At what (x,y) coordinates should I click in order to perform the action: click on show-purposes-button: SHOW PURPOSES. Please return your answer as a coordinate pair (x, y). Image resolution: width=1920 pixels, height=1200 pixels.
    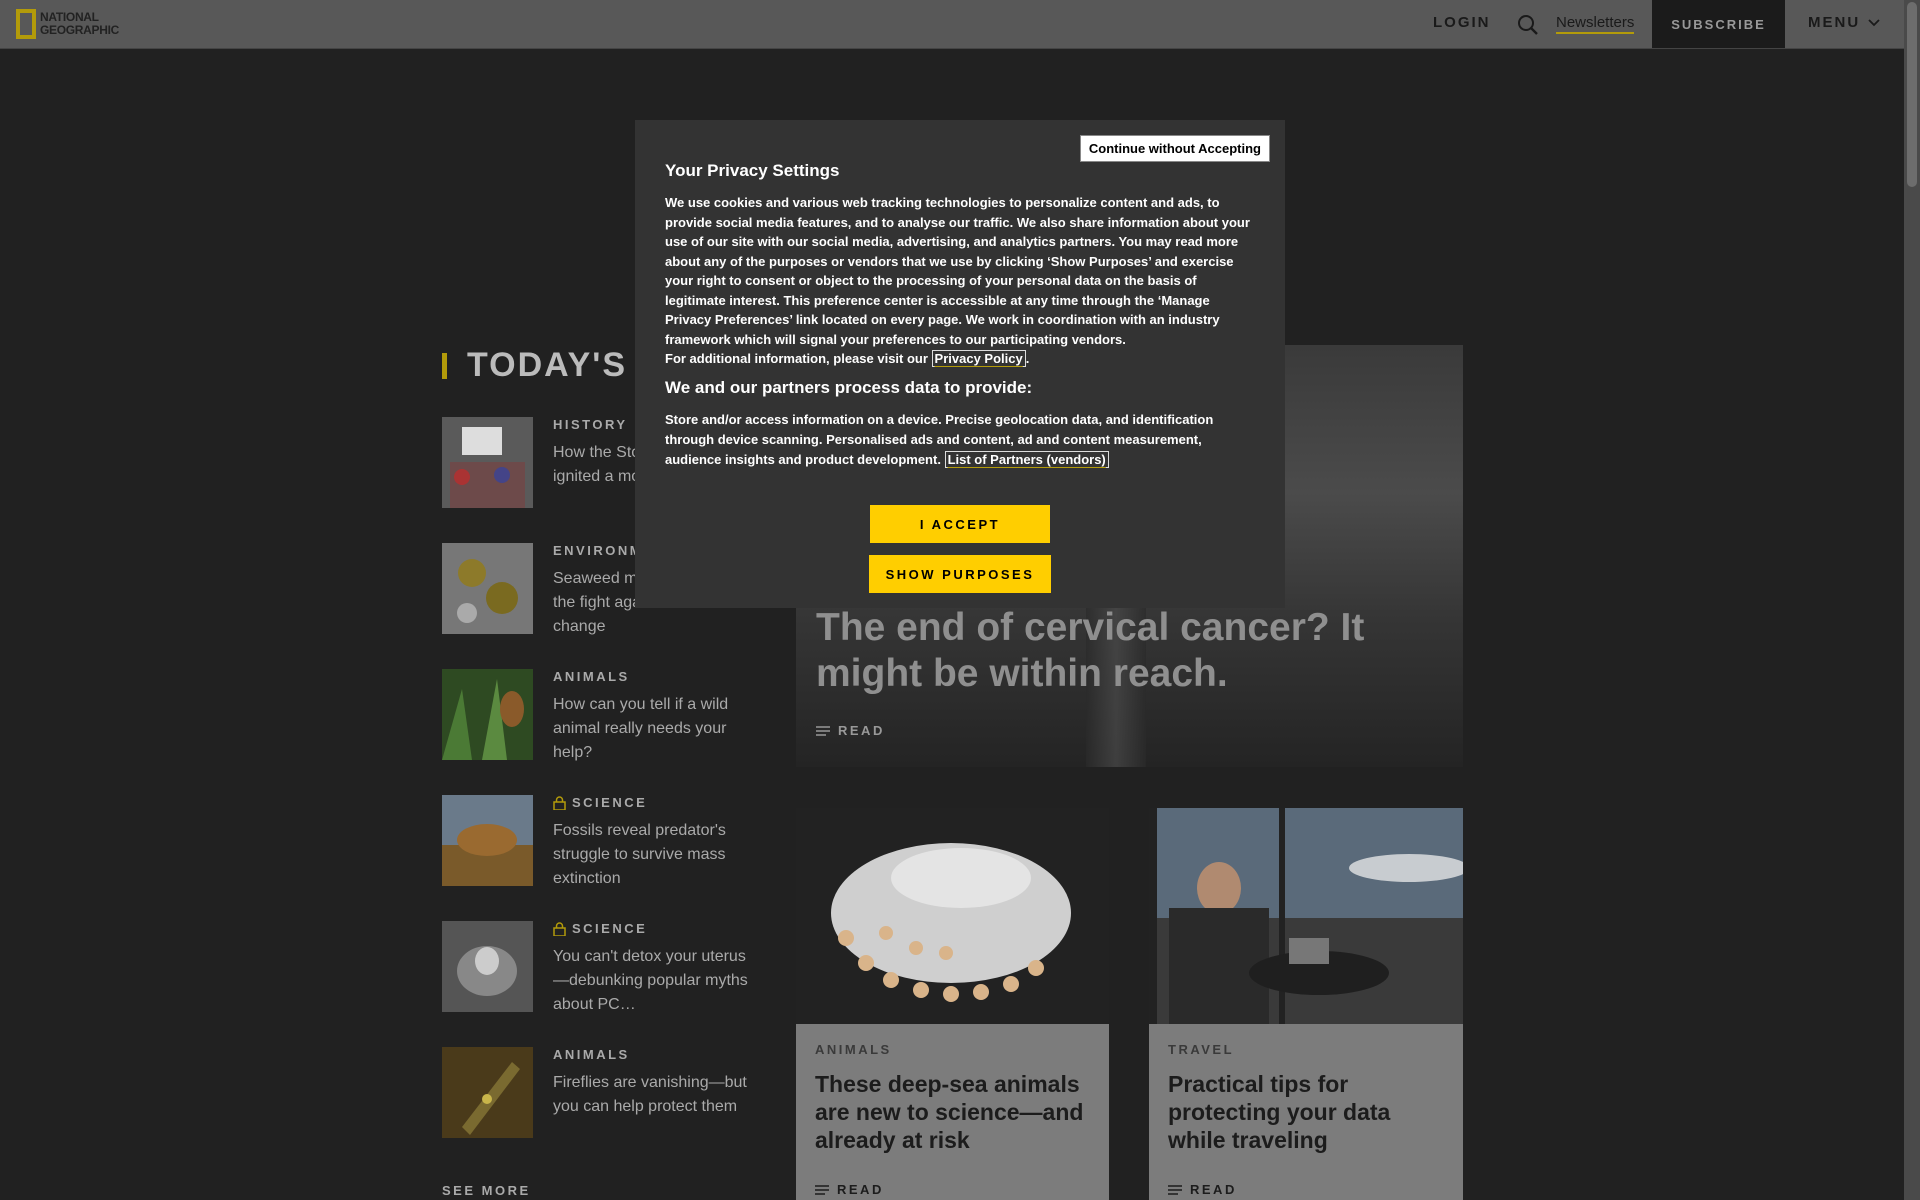
    Looking at the image, I should click on (960, 574).